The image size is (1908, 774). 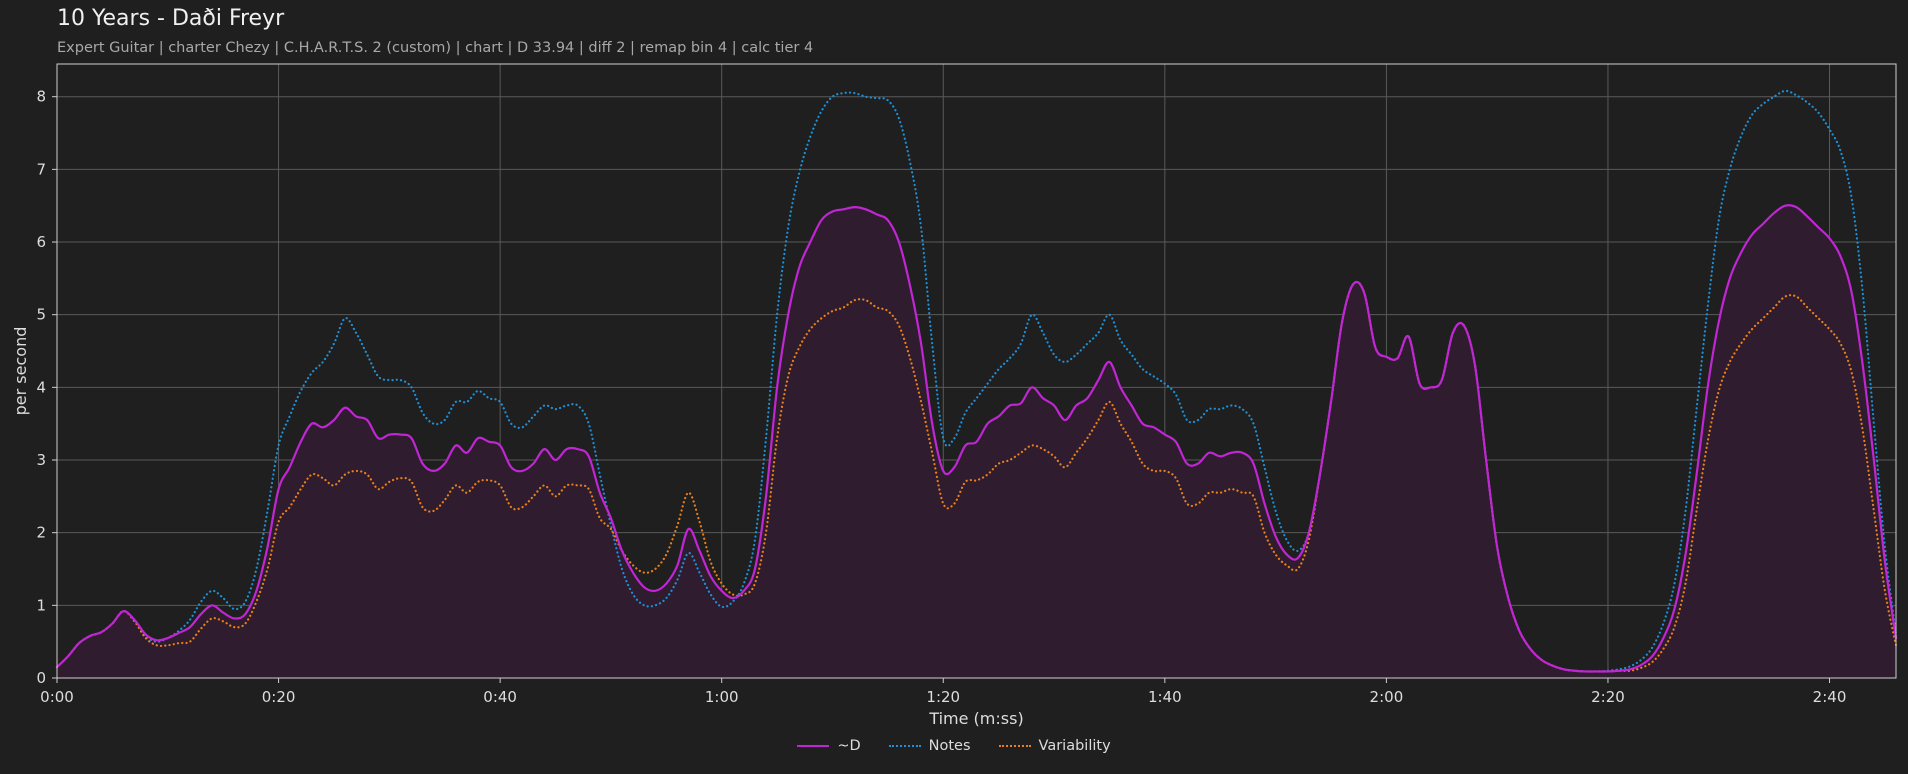 I want to click on y-tick-label: 4, so click(x=41, y=387).